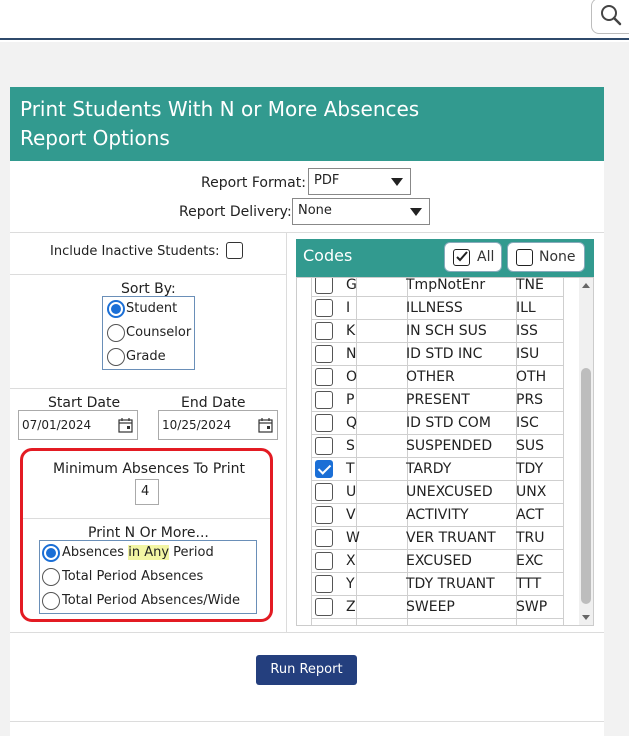 This screenshot has height=736, width=629. What do you see at coordinates (586, 617) in the screenshot?
I see `scroll-down-icon` at bounding box center [586, 617].